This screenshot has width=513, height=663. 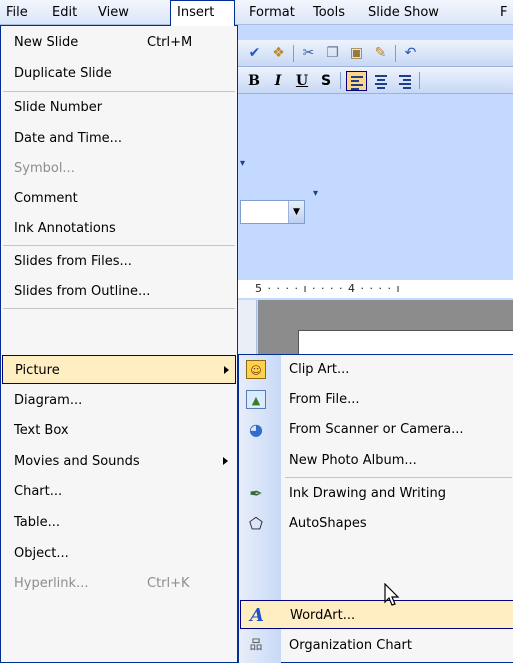 What do you see at coordinates (119, 198) in the screenshot?
I see `menu-item-comment: Comment` at bounding box center [119, 198].